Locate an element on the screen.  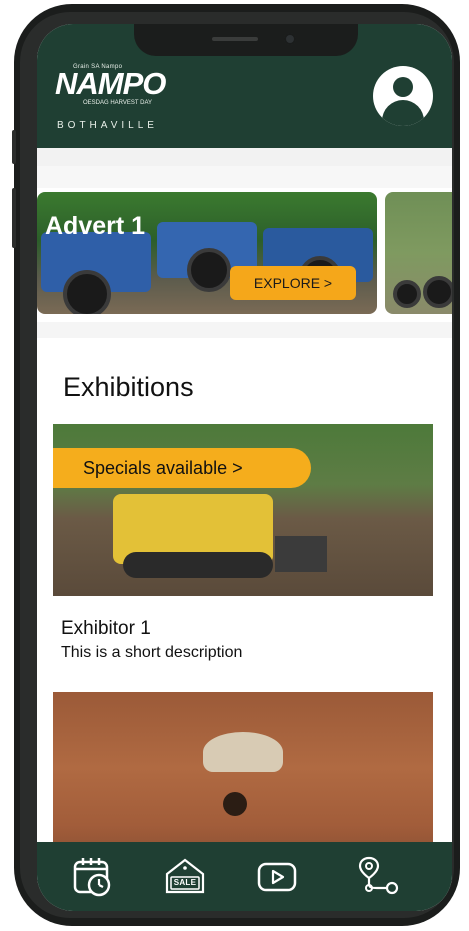
bottom-navigation: SALE is located at coordinates (244, 876).